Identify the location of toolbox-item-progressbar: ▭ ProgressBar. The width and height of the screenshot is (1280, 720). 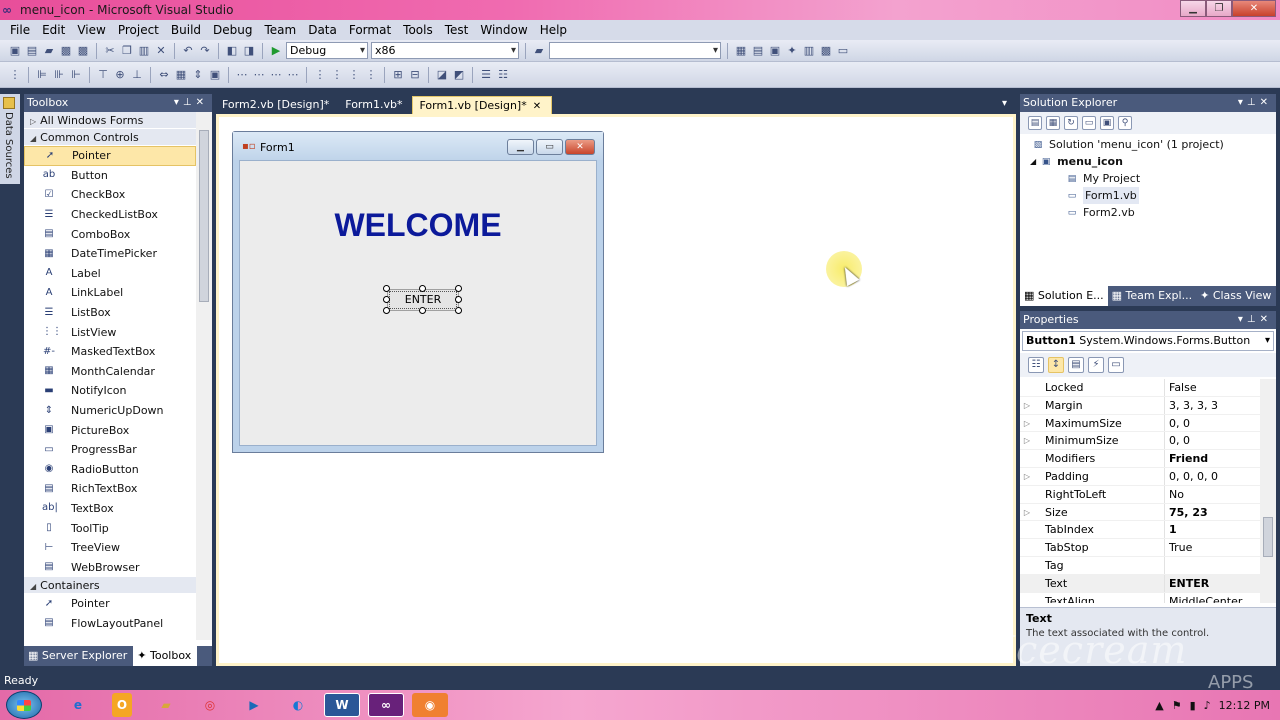
(110, 450).